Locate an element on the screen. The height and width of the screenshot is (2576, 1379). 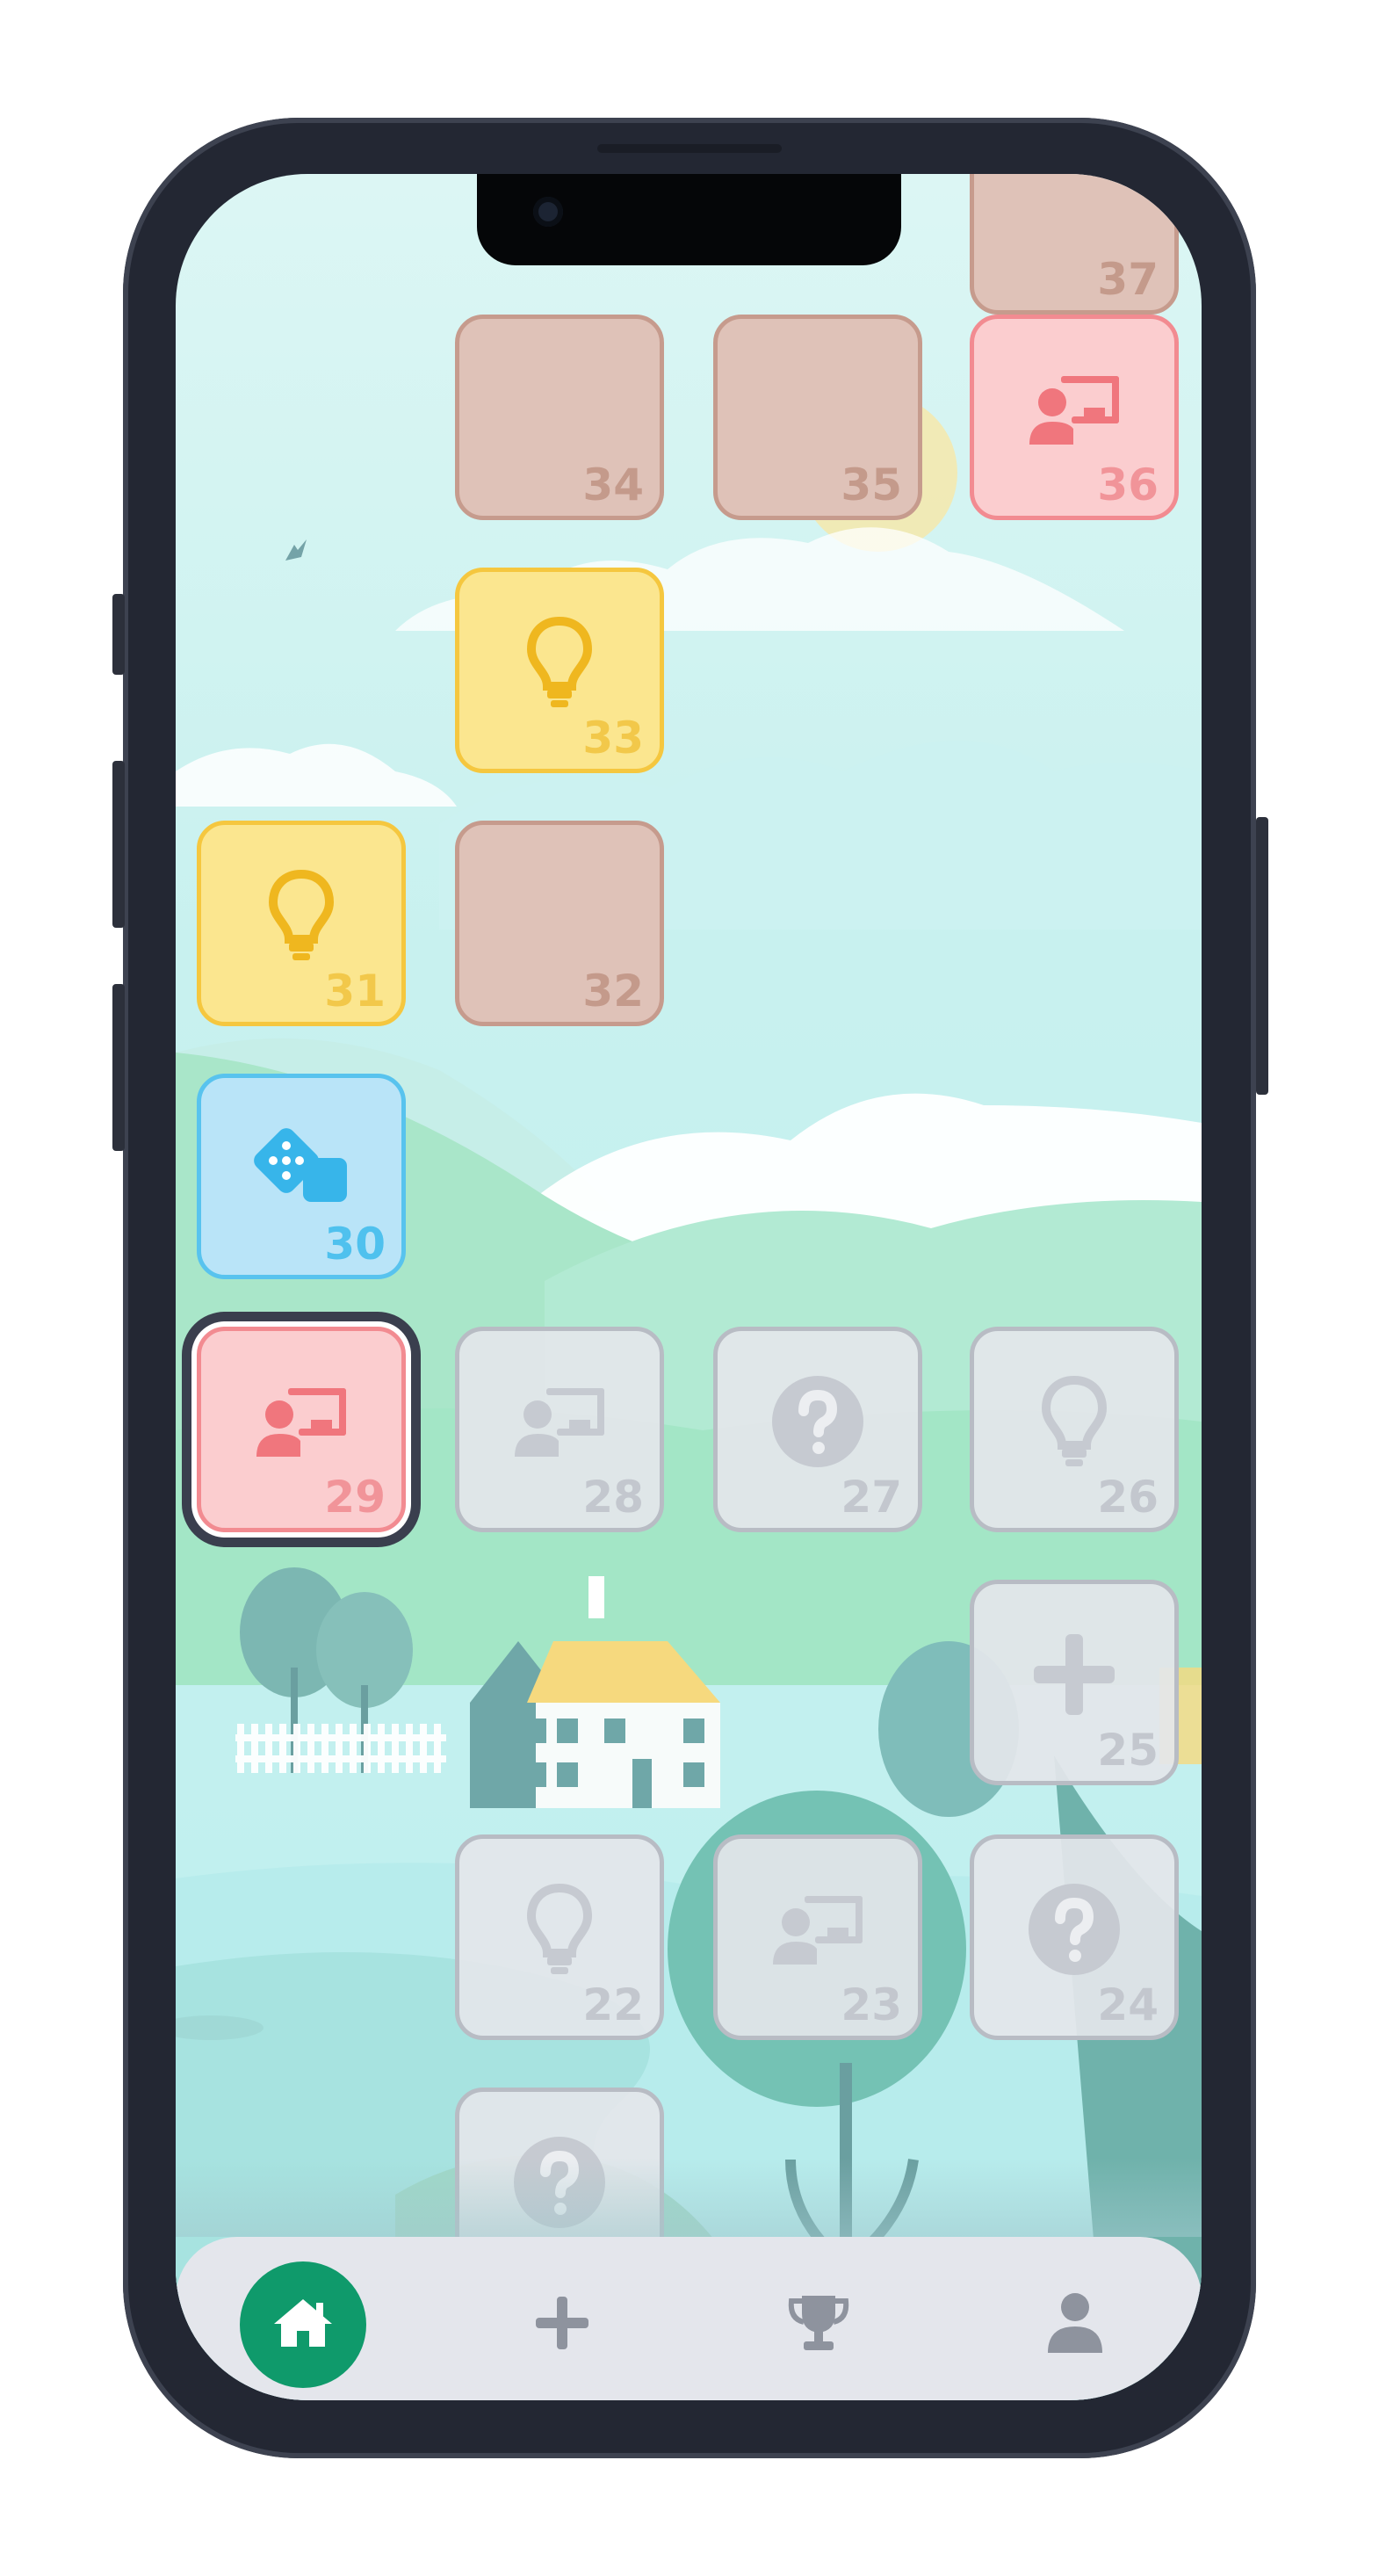
trophy-icon is located at coordinates (818, 2324).